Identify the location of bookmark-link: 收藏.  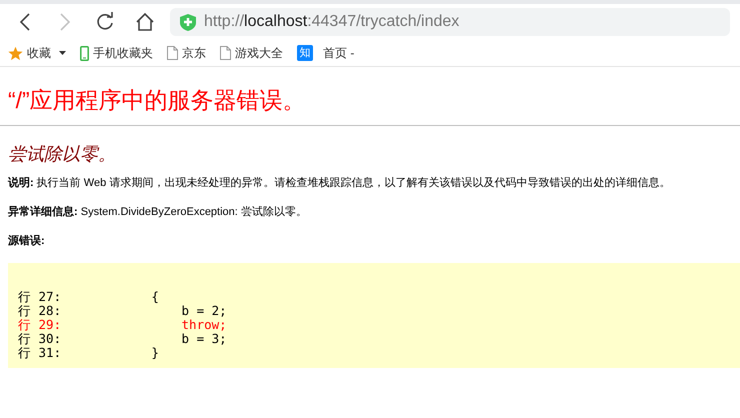
(29, 53).